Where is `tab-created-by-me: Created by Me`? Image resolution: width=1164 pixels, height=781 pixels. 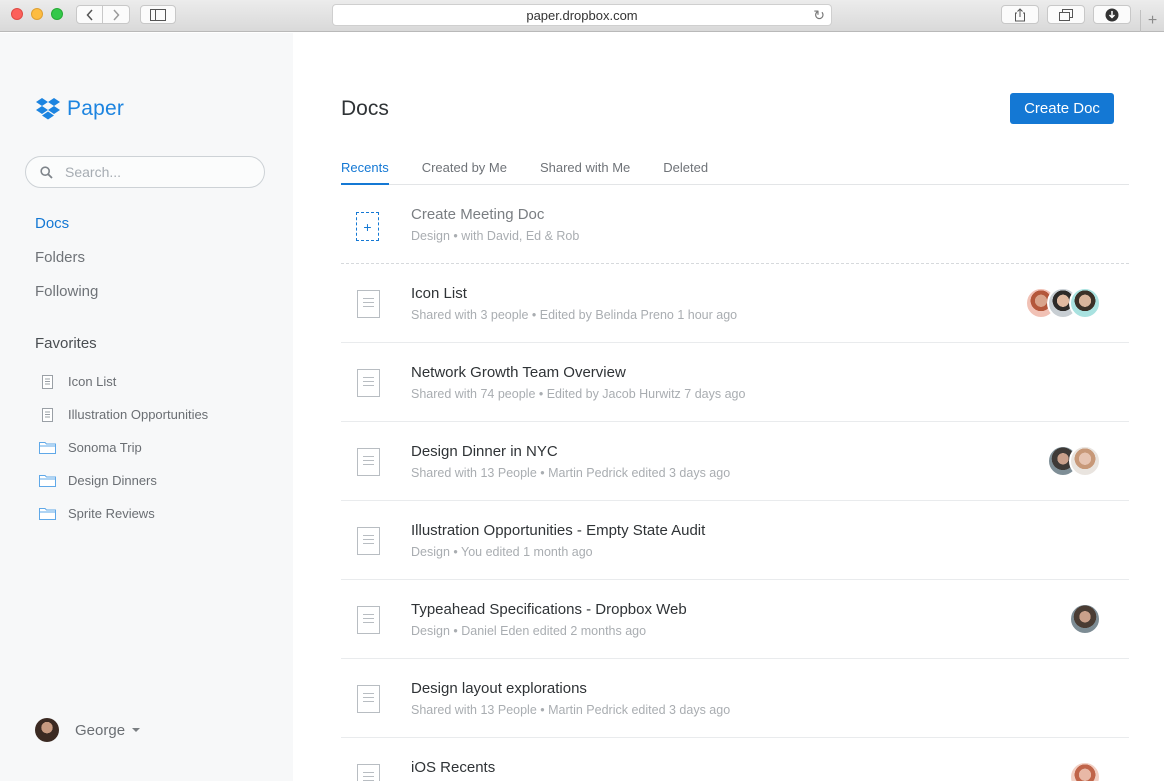
tab-created-by-me: Created by Me is located at coordinates (464, 168).